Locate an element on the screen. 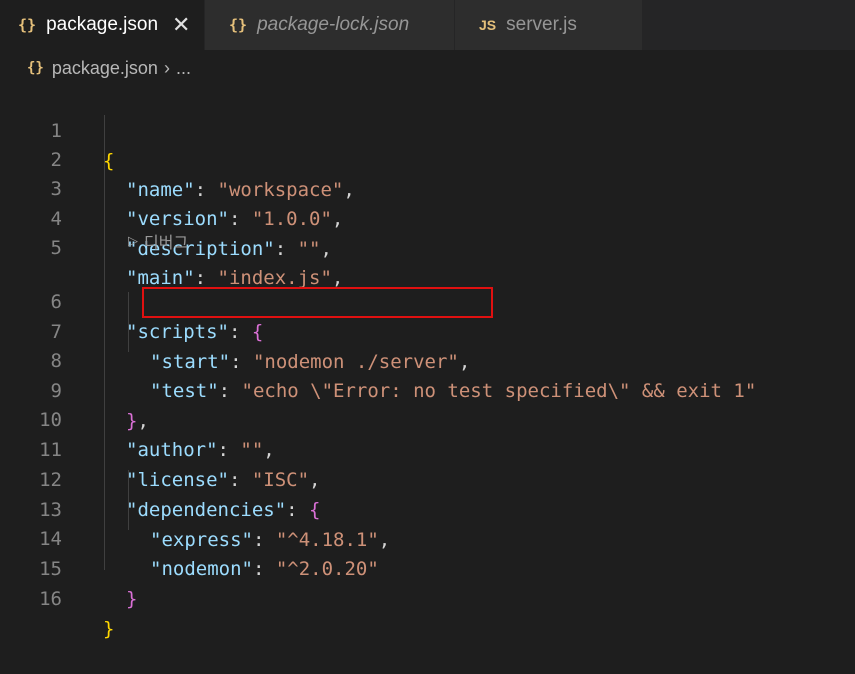 The image size is (855, 674). highlight-box is located at coordinates (317, 302).